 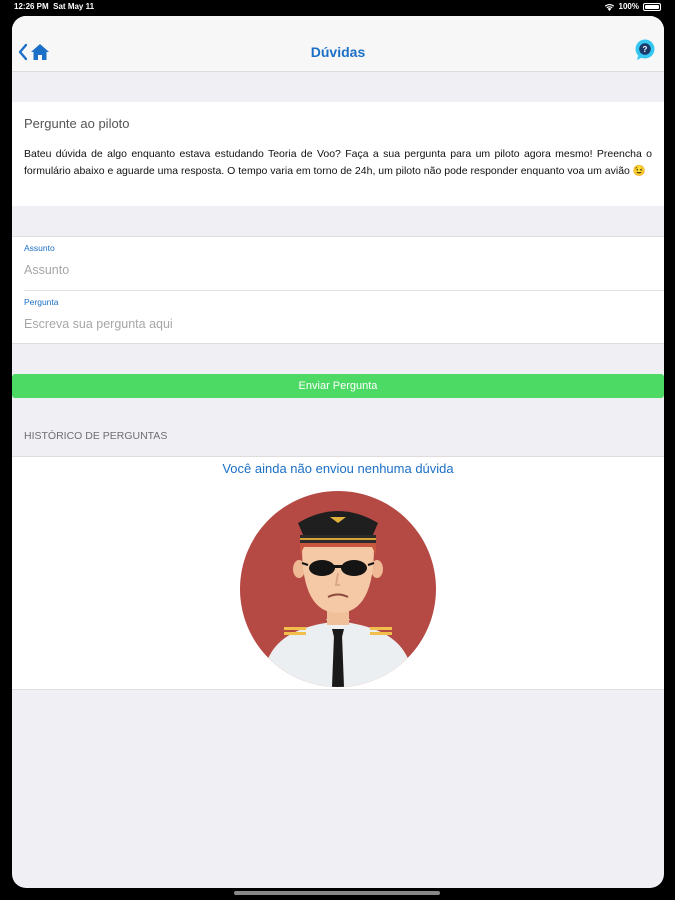 What do you see at coordinates (609, 7) in the screenshot?
I see `wifi-icon` at bounding box center [609, 7].